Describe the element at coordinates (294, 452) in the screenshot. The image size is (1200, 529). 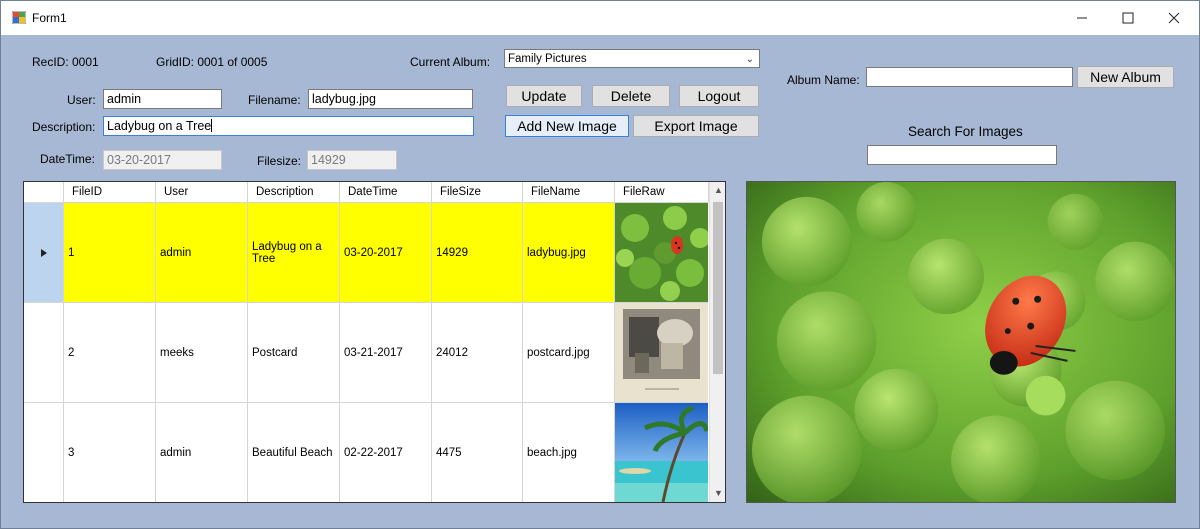
I see `cell-description: Beautiful Beach` at that location.